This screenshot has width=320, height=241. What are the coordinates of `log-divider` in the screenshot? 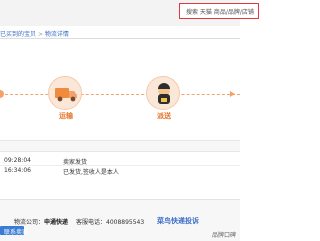 It's located at (120, 165).